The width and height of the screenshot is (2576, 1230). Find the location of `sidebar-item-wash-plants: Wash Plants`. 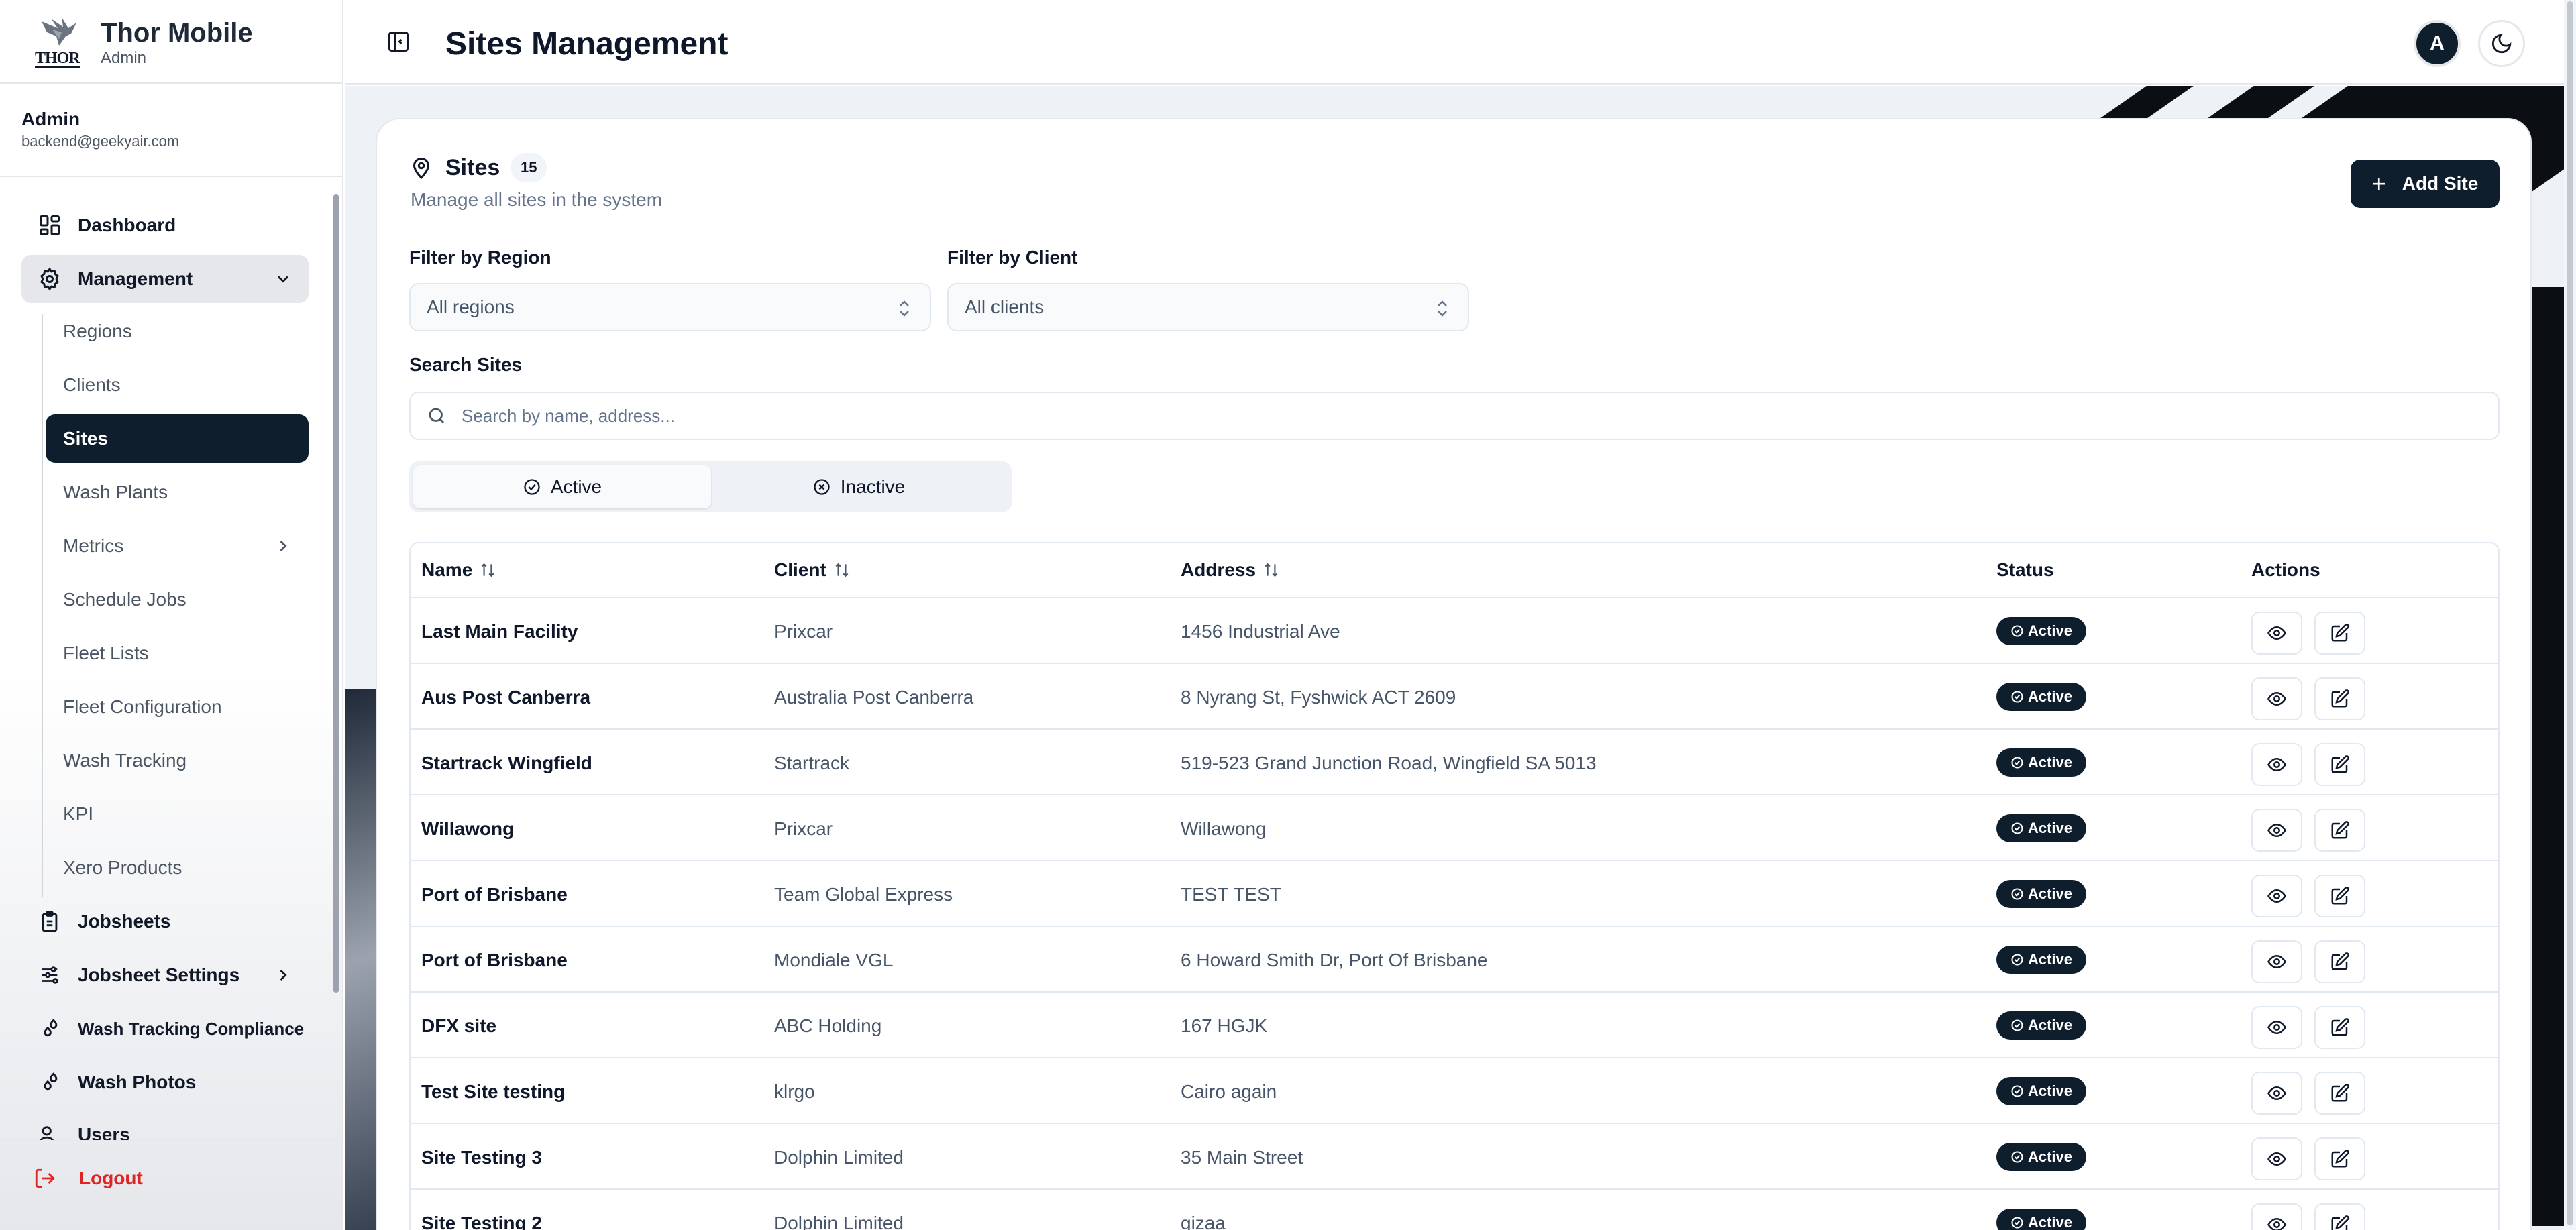

sidebar-item-wash-plants: Wash Plants is located at coordinates (177, 492).